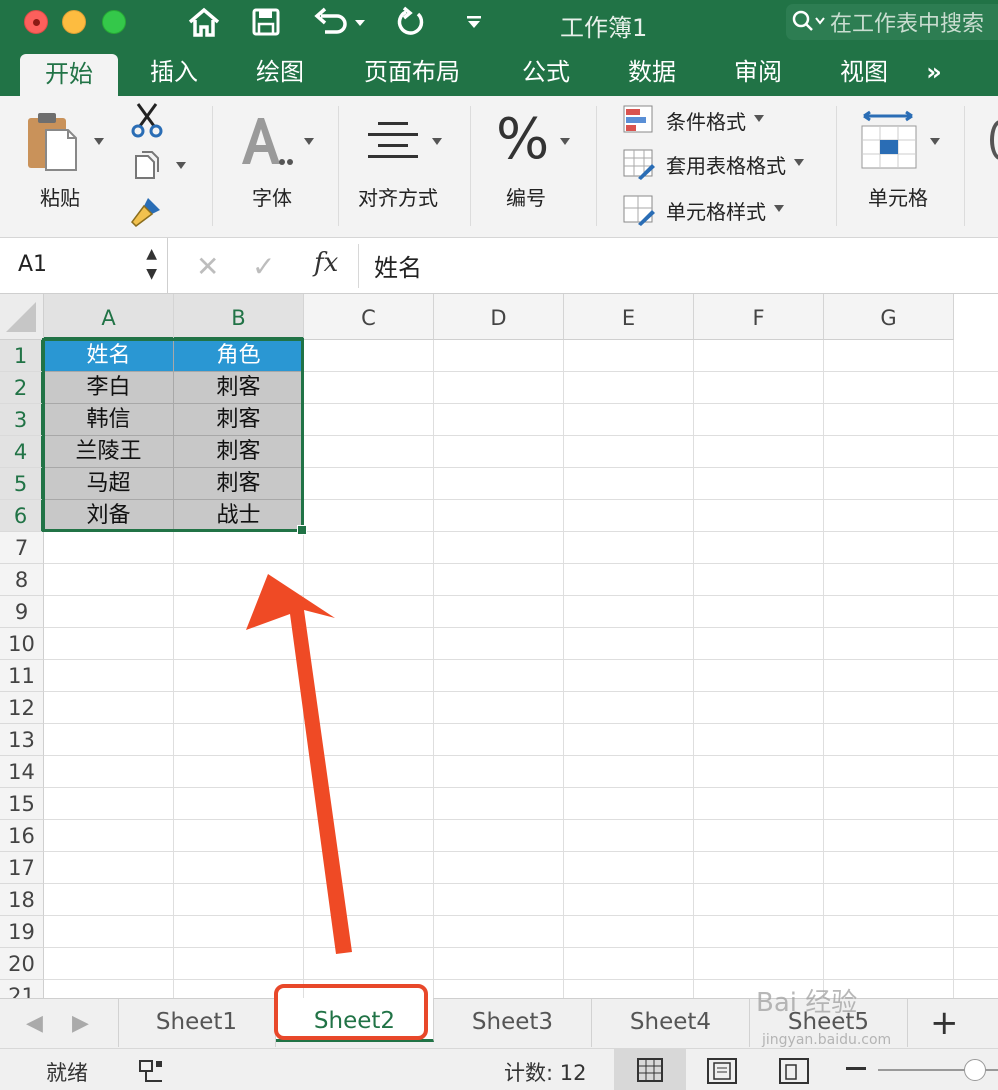 Image resolution: width=998 pixels, height=1090 pixels. I want to click on row-header-3: 3, so click(22, 420).